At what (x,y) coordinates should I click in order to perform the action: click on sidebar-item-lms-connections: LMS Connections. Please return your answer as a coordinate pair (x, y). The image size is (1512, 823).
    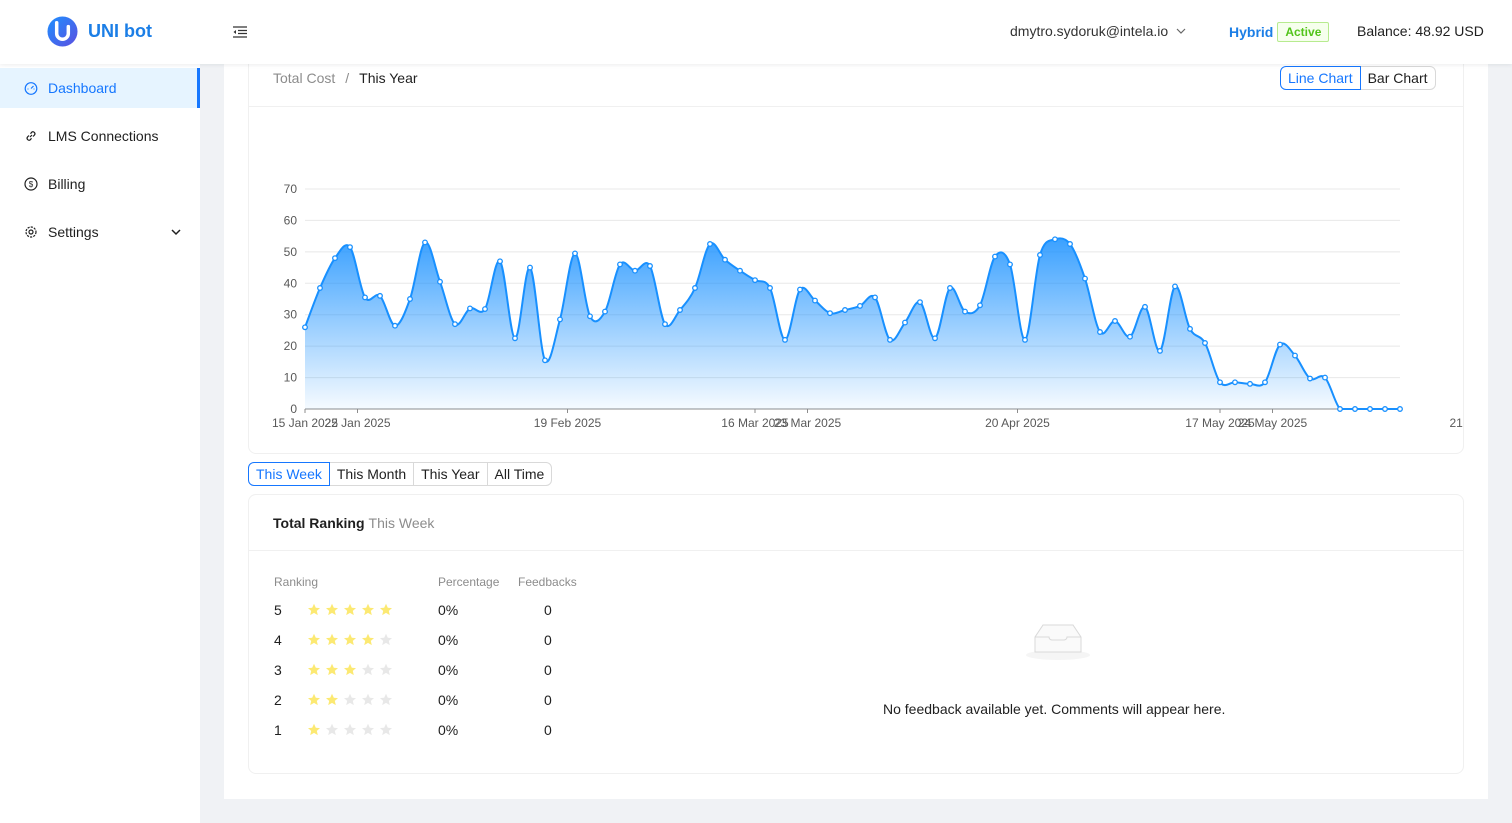
    Looking at the image, I should click on (100, 136).